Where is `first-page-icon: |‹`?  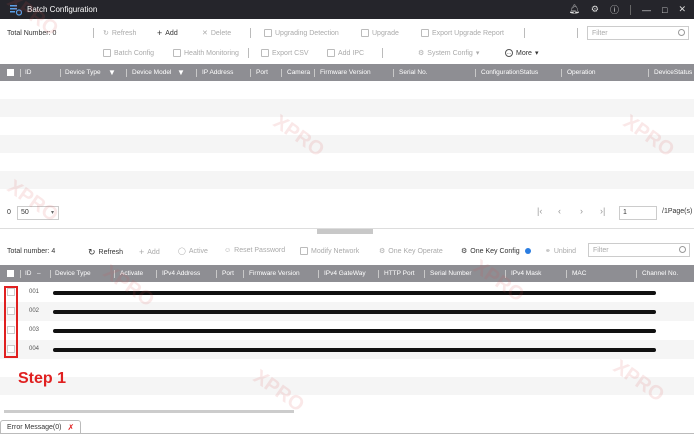
first-page-icon: |‹ is located at coordinates (539, 211).